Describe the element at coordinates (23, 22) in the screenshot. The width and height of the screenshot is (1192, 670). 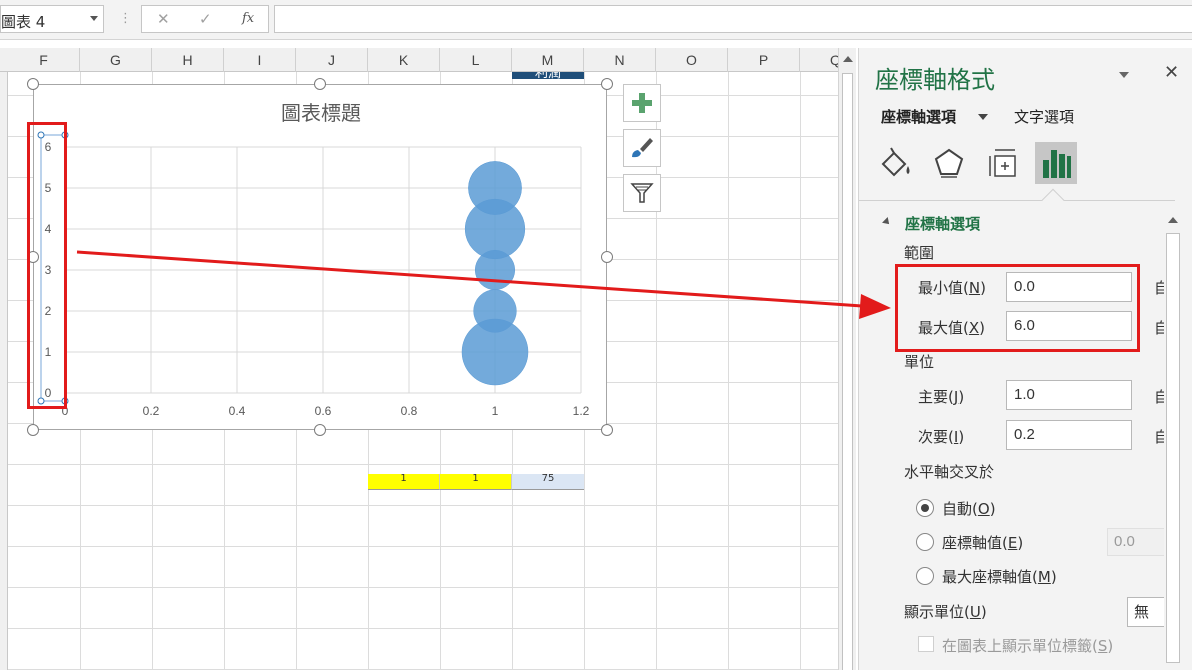
I see `name-box-value: 圖表 4` at that location.